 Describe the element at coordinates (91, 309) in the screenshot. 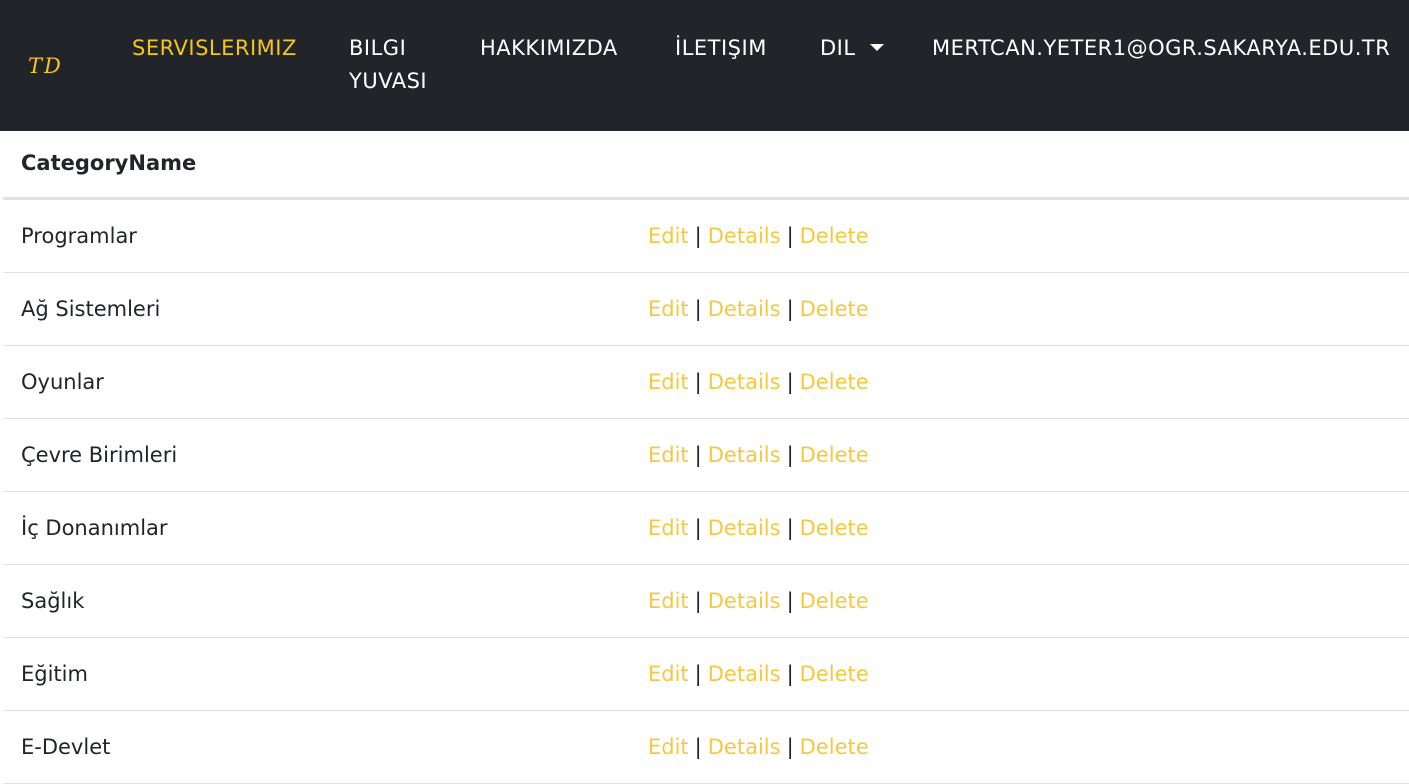

I see `category-name-cell: Ağ Sistemleri` at that location.